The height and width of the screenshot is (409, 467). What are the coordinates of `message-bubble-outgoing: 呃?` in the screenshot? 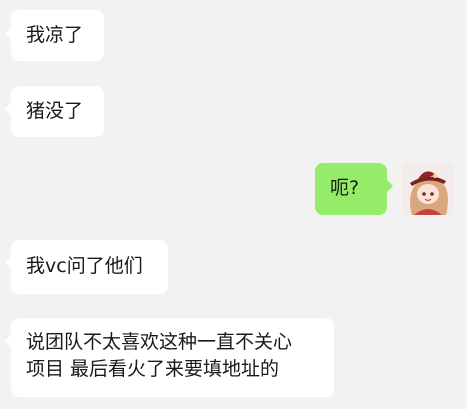 It's located at (354, 189).